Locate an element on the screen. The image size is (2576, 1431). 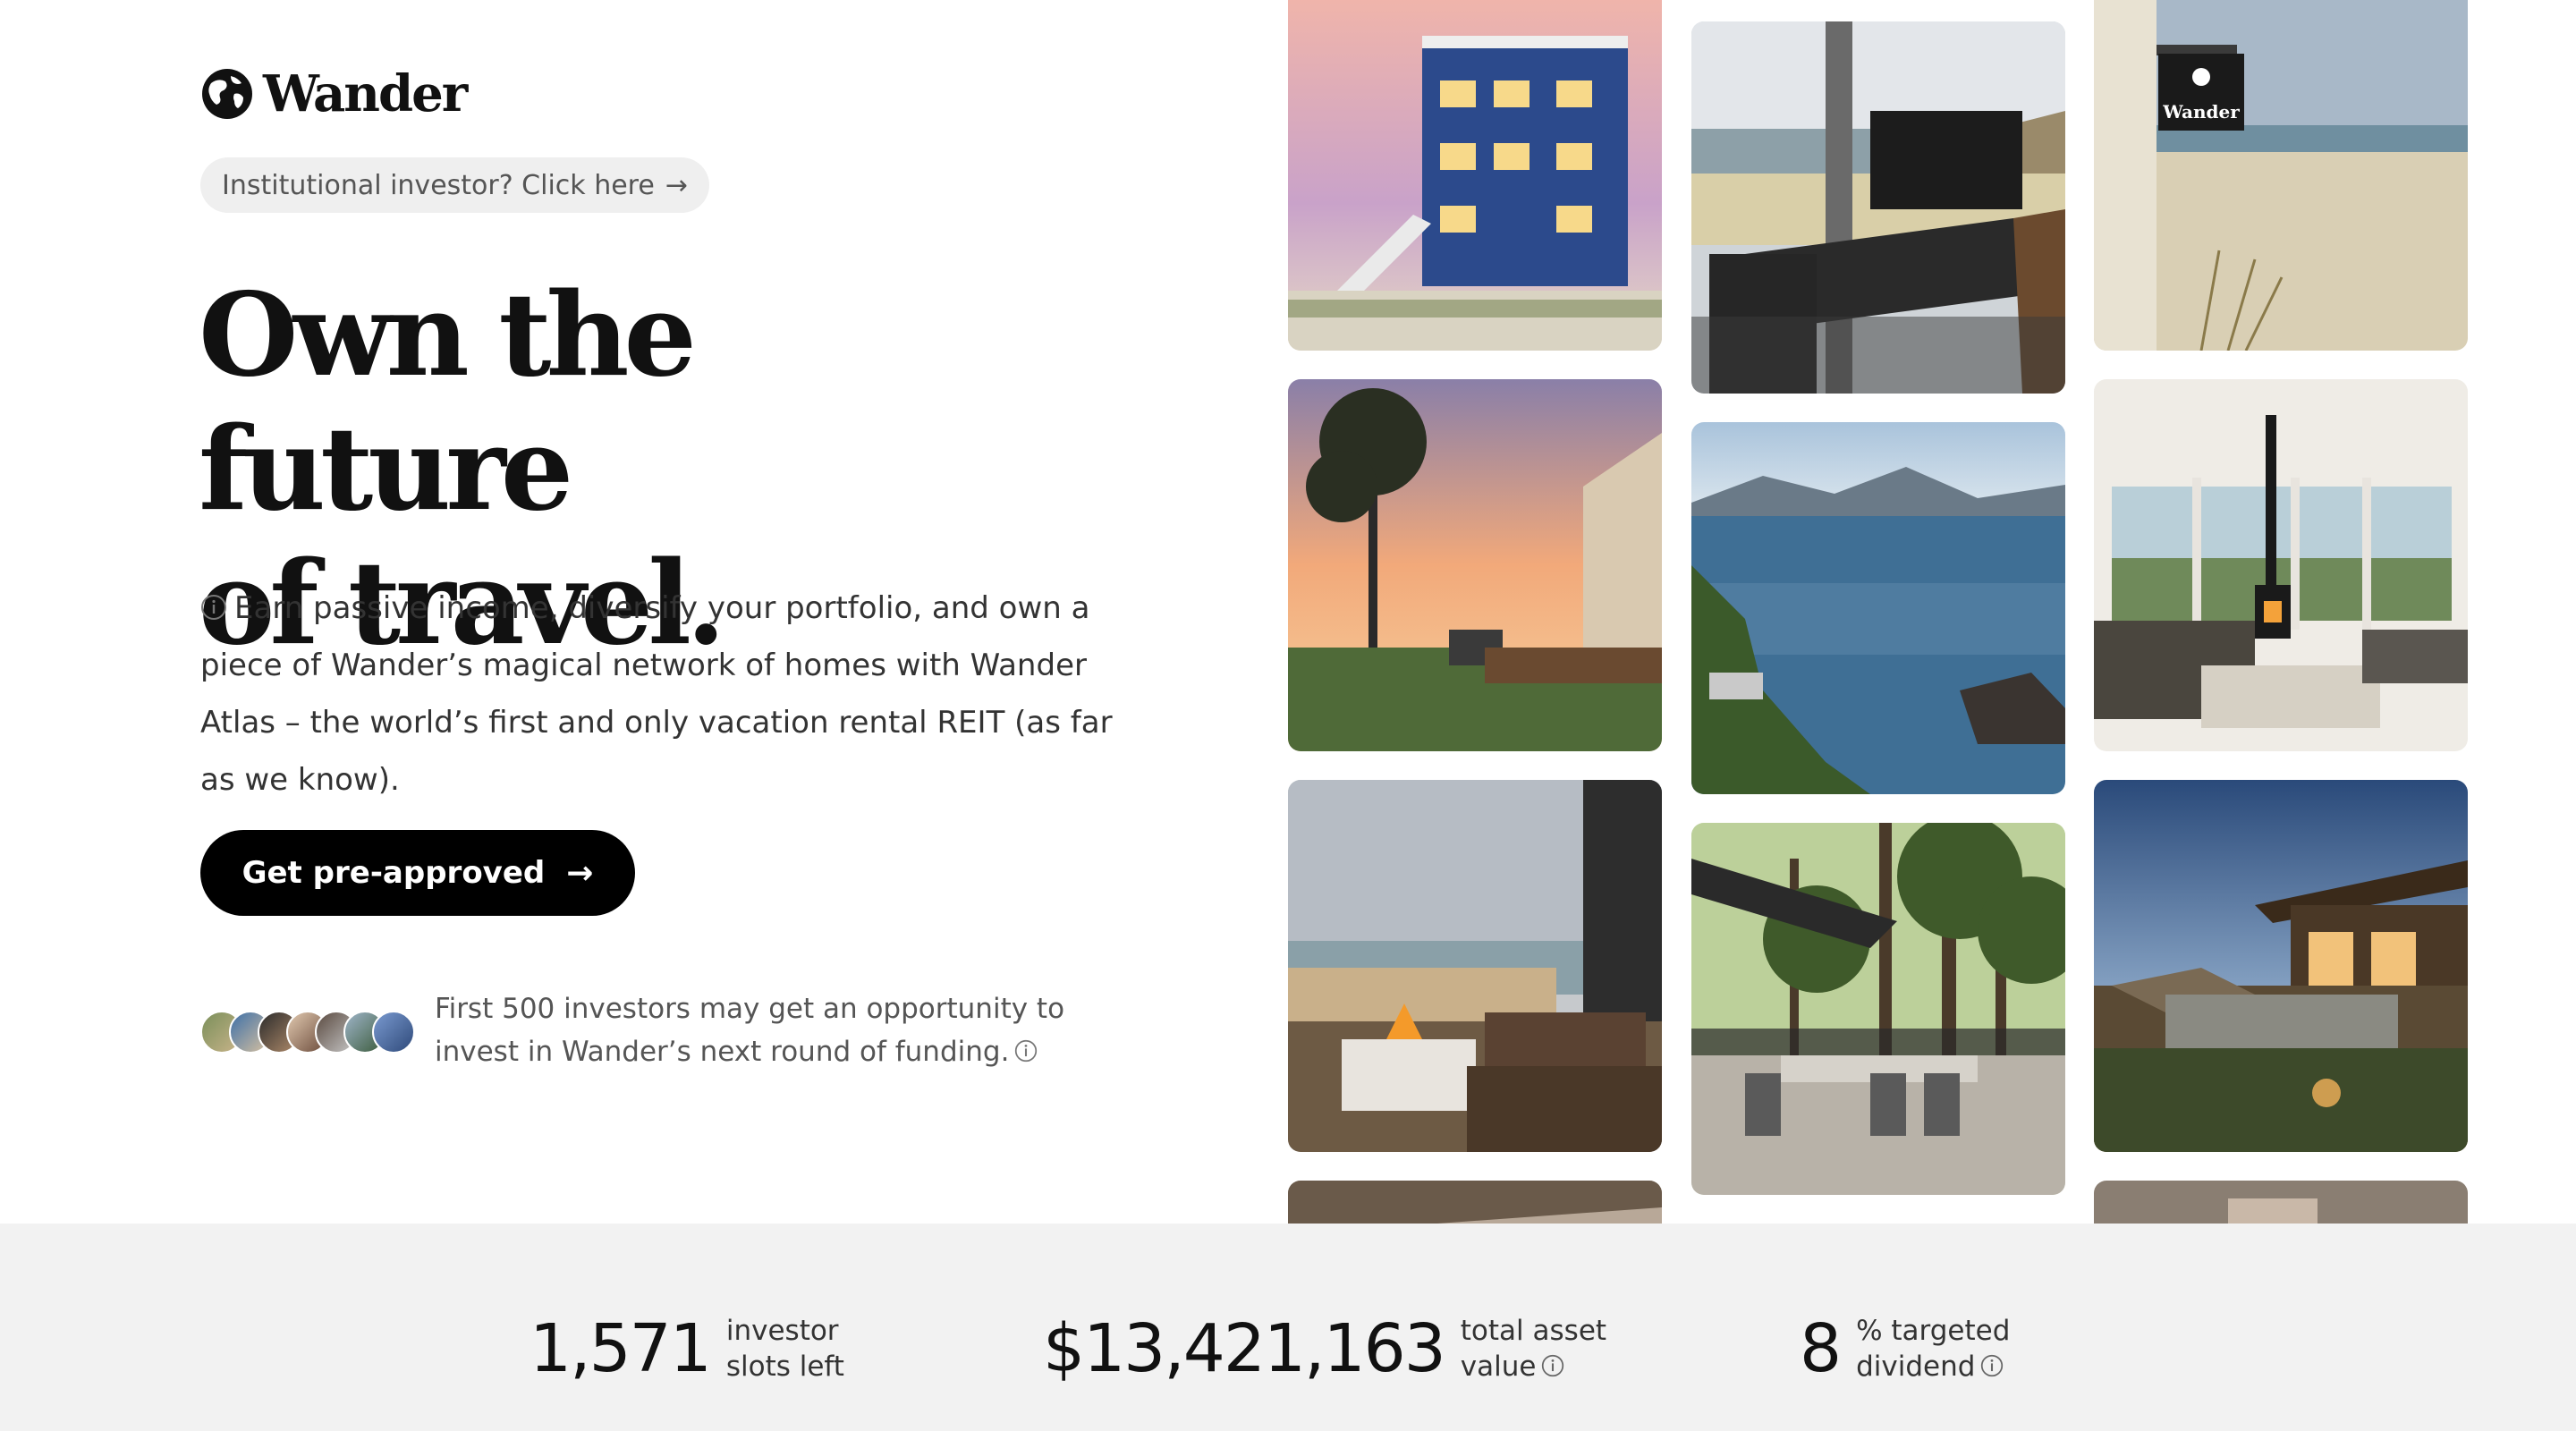
stat-label-line-2-wrap: dividend is located at coordinates (1933, 1366).